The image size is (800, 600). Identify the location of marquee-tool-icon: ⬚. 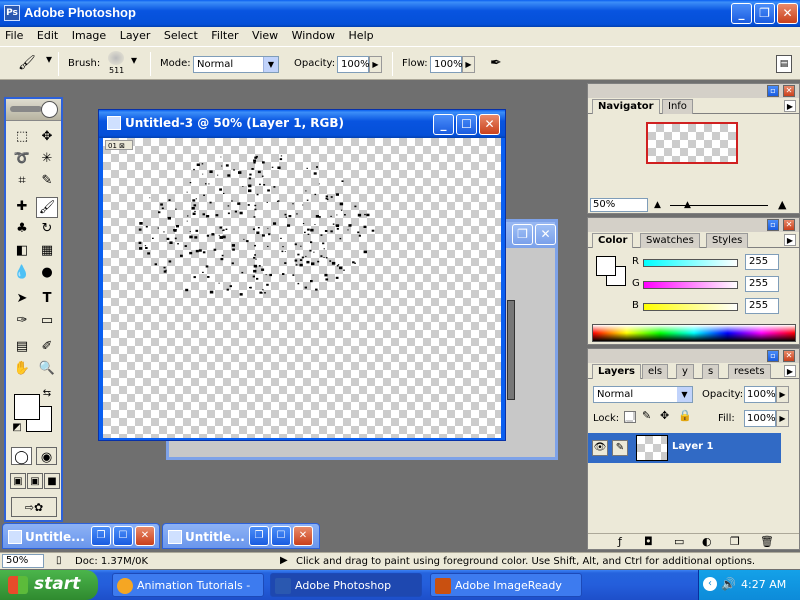
(22, 137).